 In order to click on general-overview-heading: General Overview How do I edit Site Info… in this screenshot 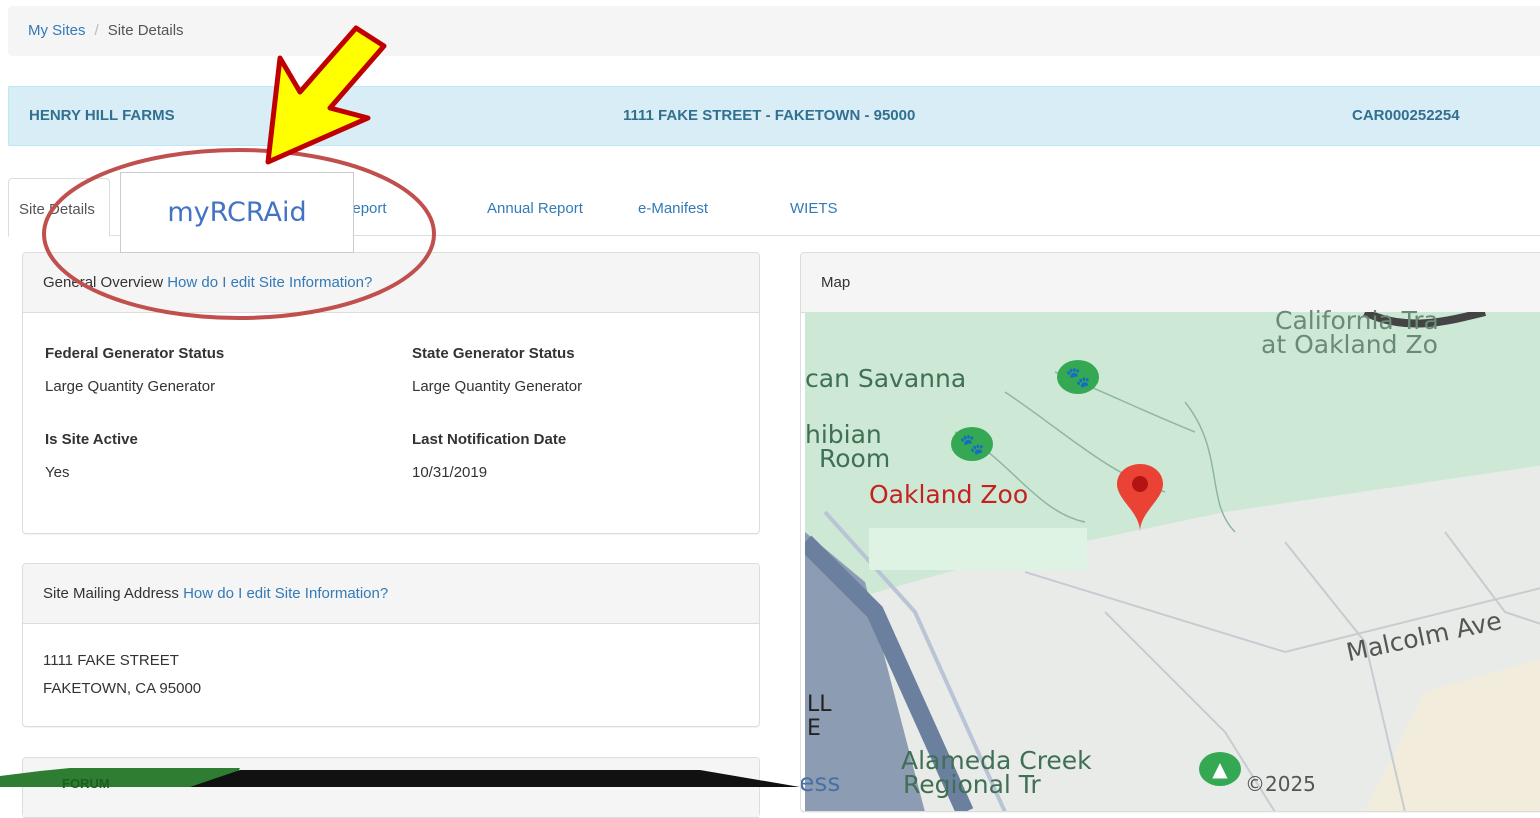, I will do `click(391, 283)`.